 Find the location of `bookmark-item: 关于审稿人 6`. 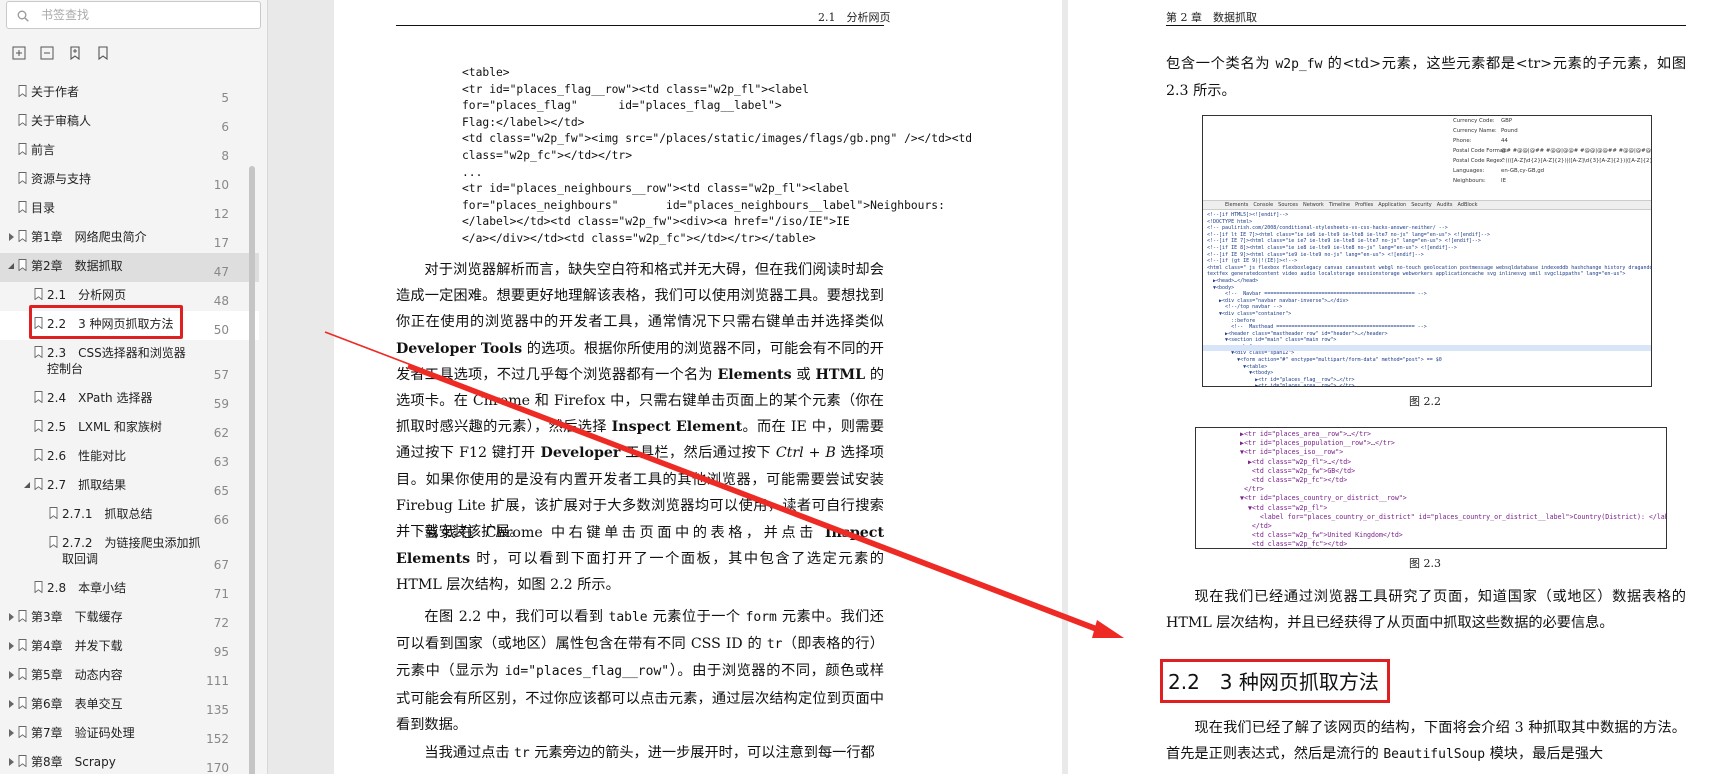

bookmark-item: 关于审稿人 6 is located at coordinates (129, 122).